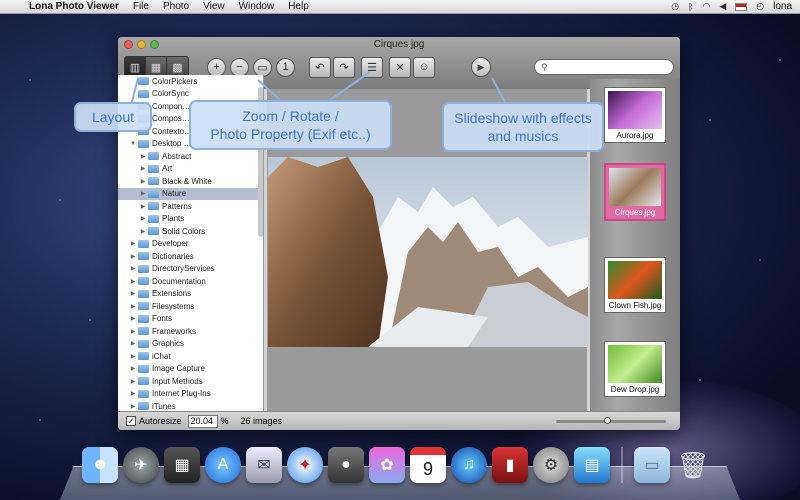  Describe the element at coordinates (223, 465) in the screenshot. I see `app-store-icon: A` at that location.